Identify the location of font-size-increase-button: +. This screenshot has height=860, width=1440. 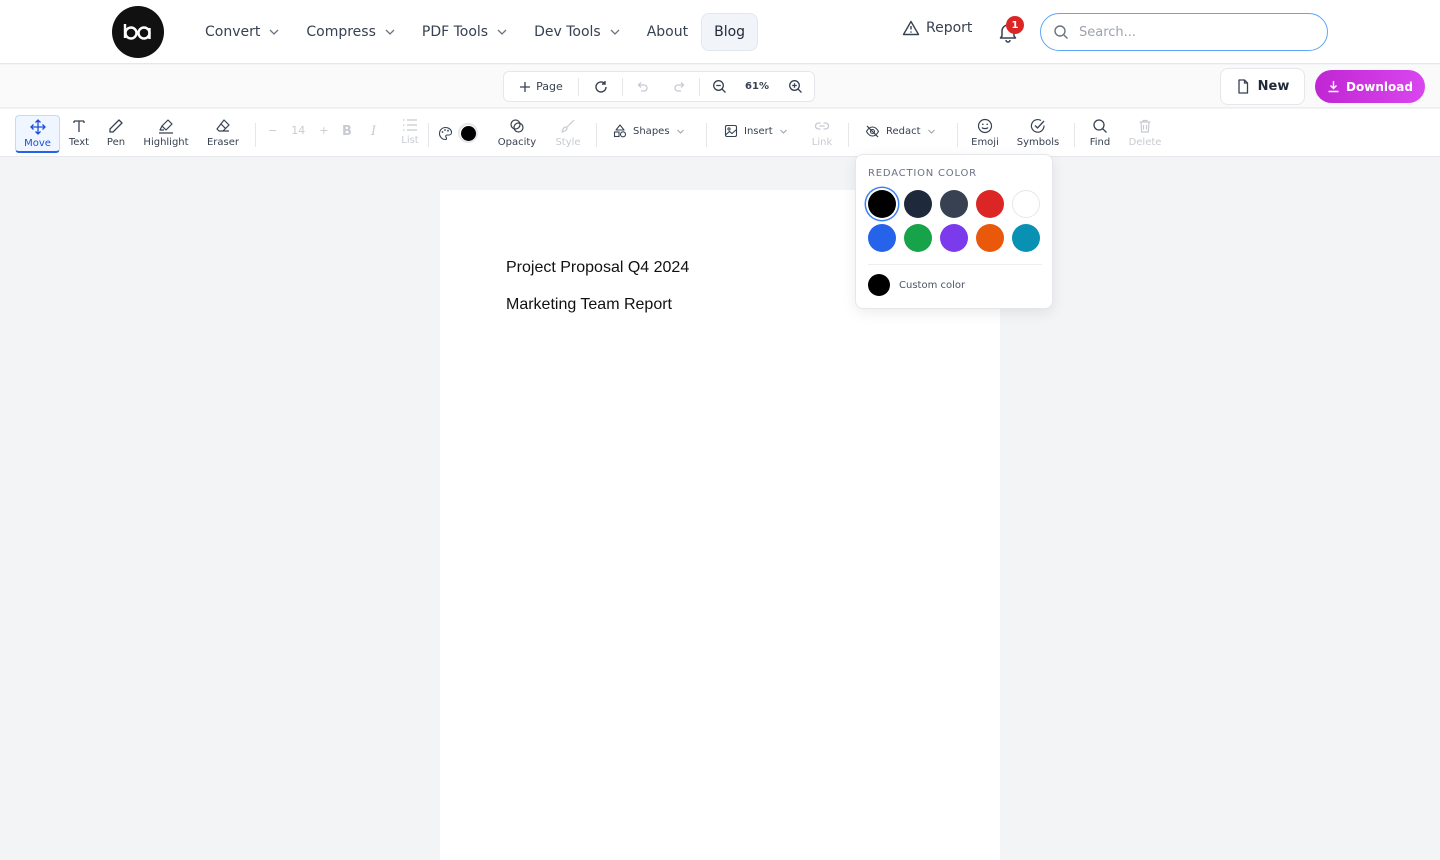
(323, 130).